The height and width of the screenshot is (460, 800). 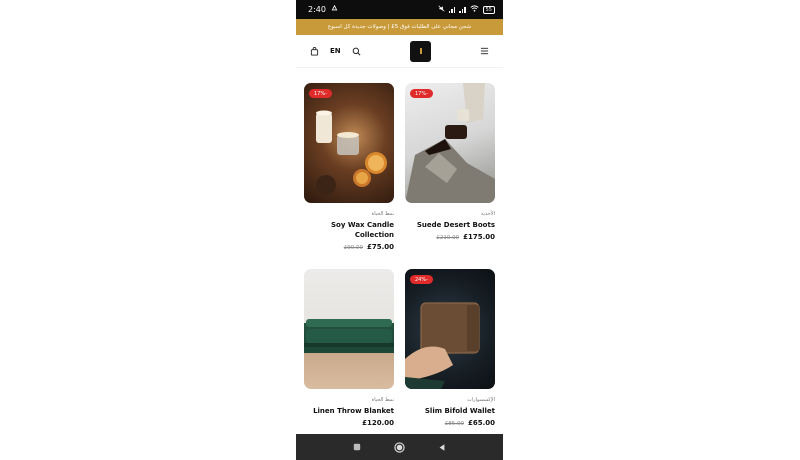 What do you see at coordinates (485, 51) in the screenshot?
I see `menu-icon` at bounding box center [485, 51].